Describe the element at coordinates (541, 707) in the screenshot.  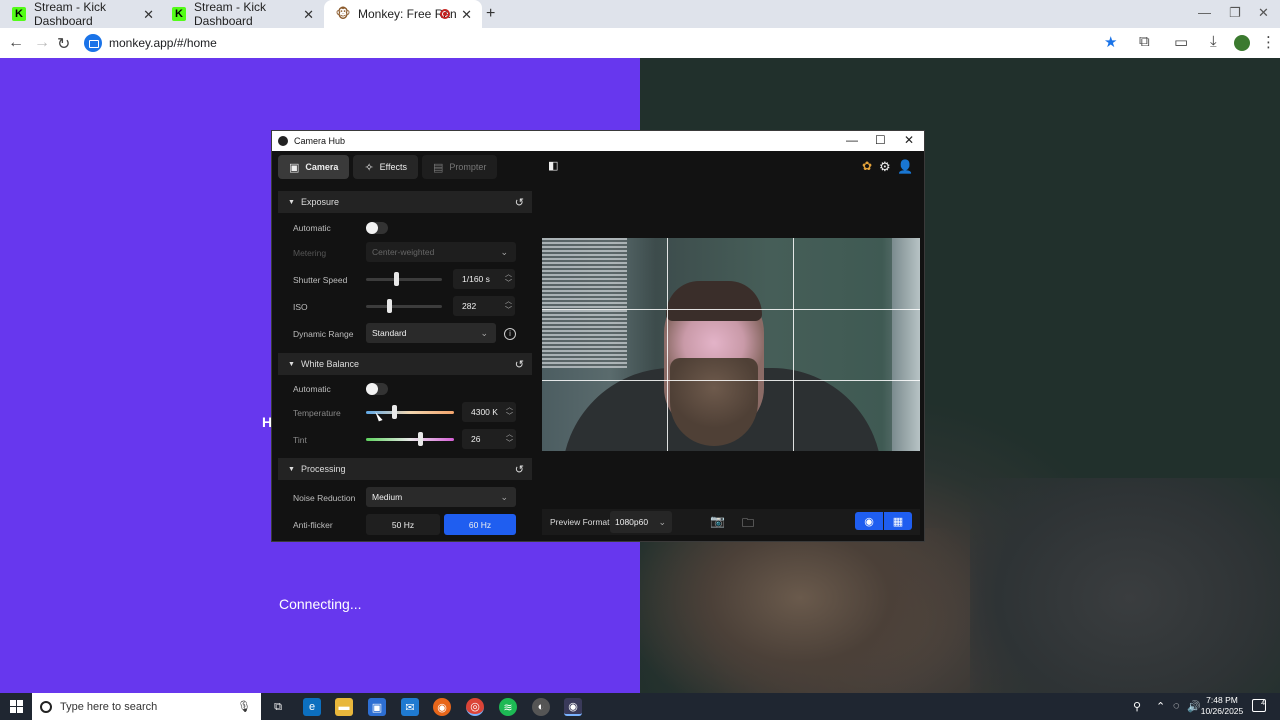
I see `obs-icon: ◐` at that location.